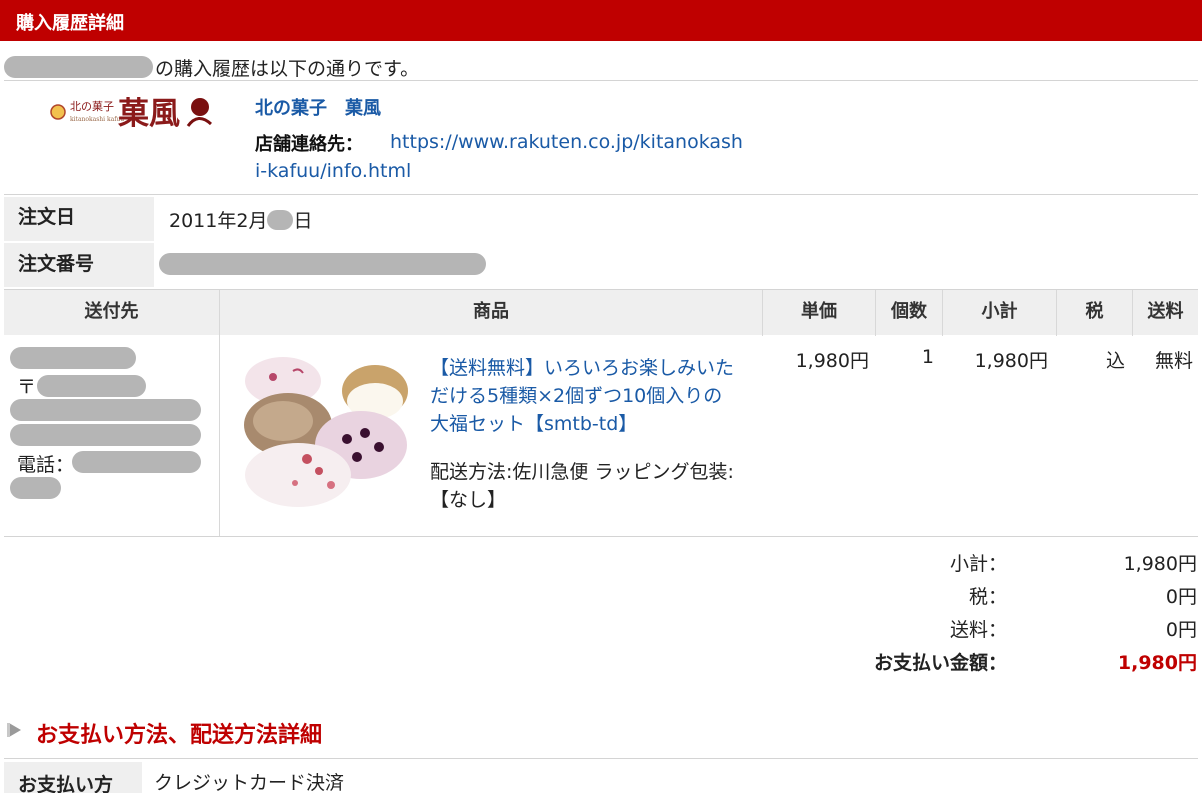  Describe the element at coordinates (978, 564) in the screenshot. I see `summary-subtotal-label: 小計：` at that location.